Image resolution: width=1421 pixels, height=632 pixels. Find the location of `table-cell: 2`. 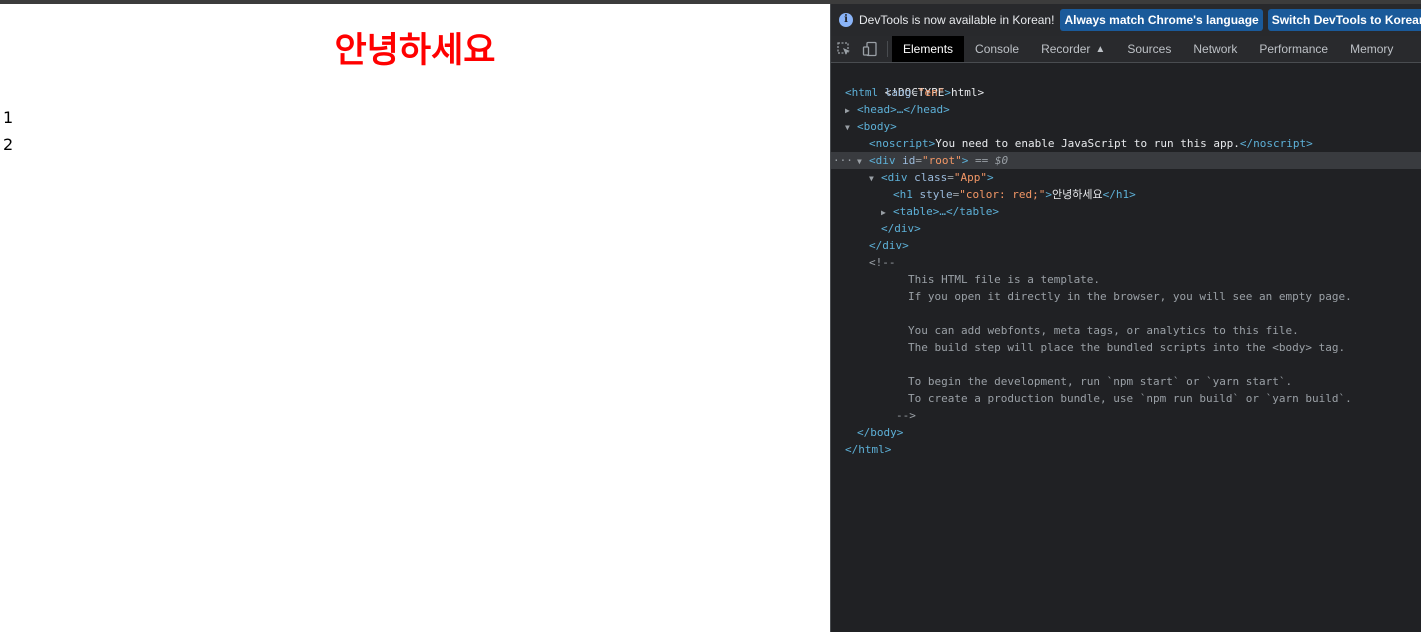

table-cell: 2 is located at coordinates (8, 144).